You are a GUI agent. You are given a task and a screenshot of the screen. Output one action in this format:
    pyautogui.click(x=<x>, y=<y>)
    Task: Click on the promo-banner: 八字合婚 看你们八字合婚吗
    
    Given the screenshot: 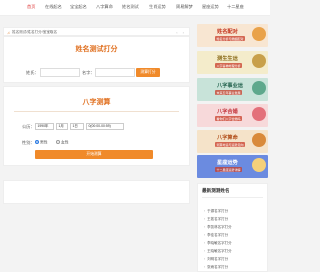 What is the action you would take?
    pyautogui.click(x=232, y=115)
    